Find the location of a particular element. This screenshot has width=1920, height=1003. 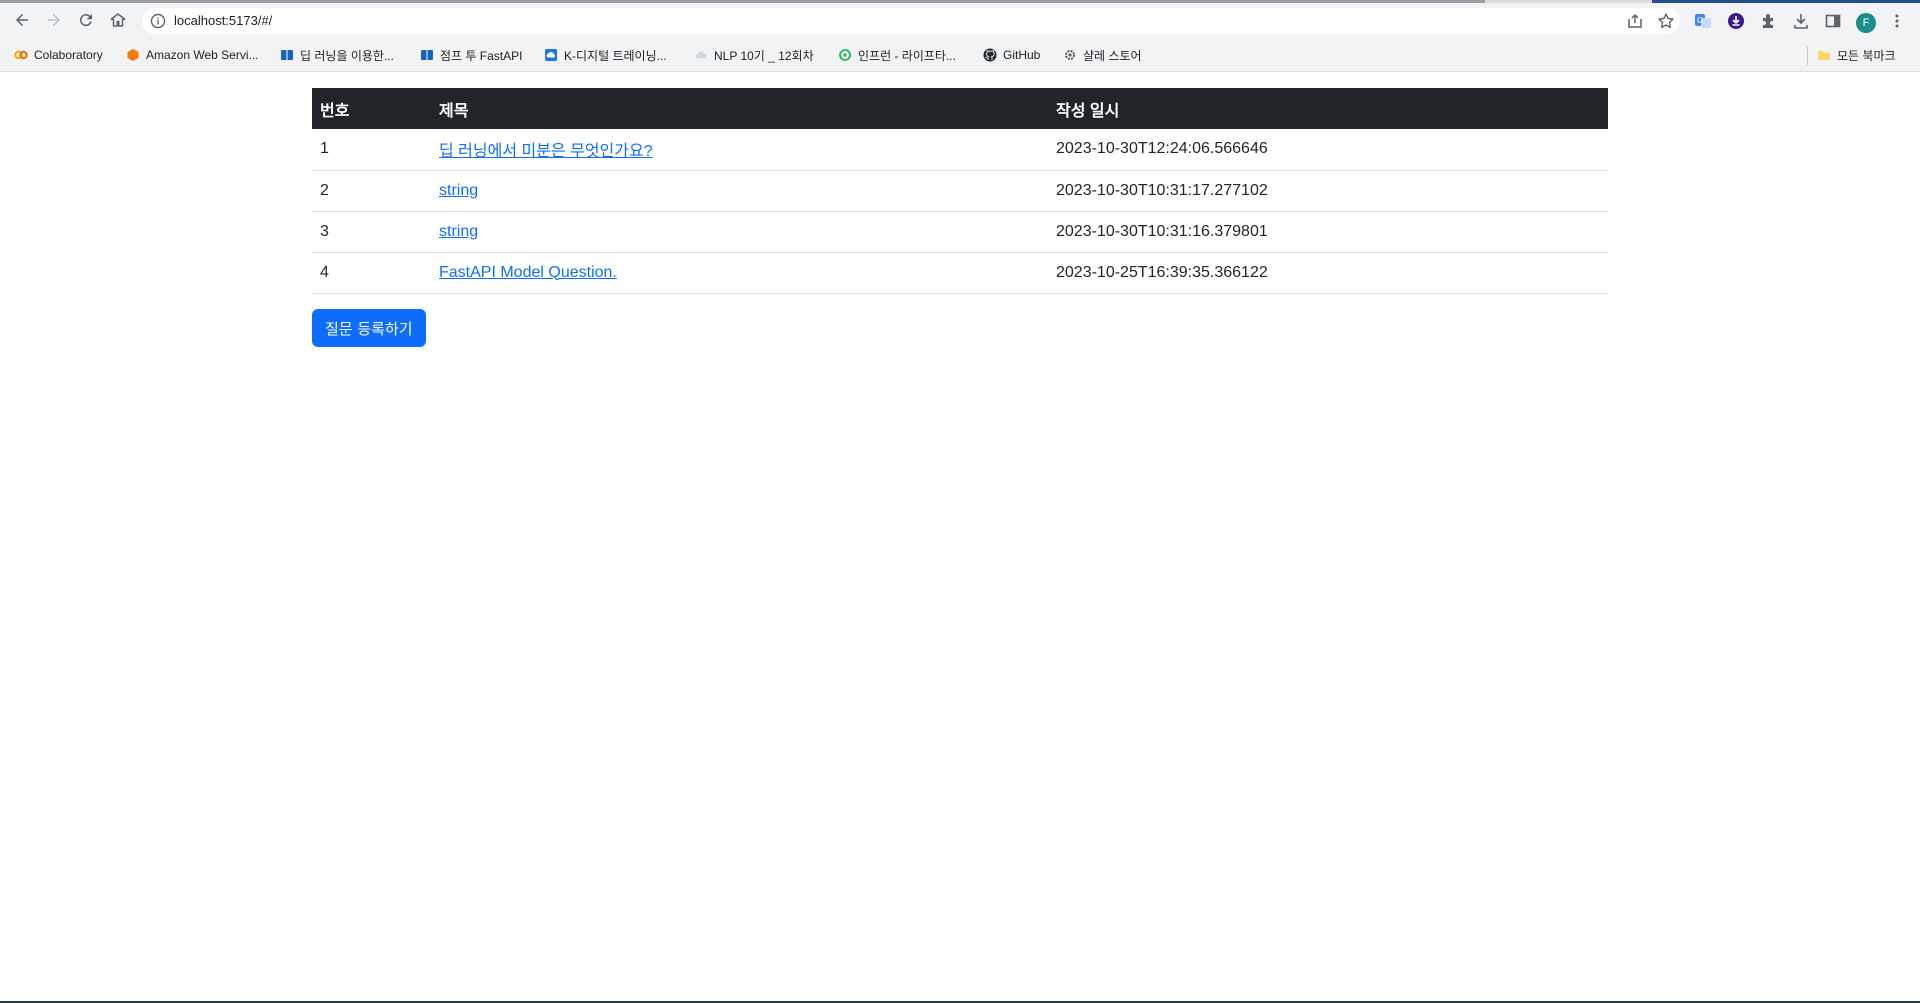

browser-toolbar: localhost:5173/#/ G F is located at coordinates (960, 21).